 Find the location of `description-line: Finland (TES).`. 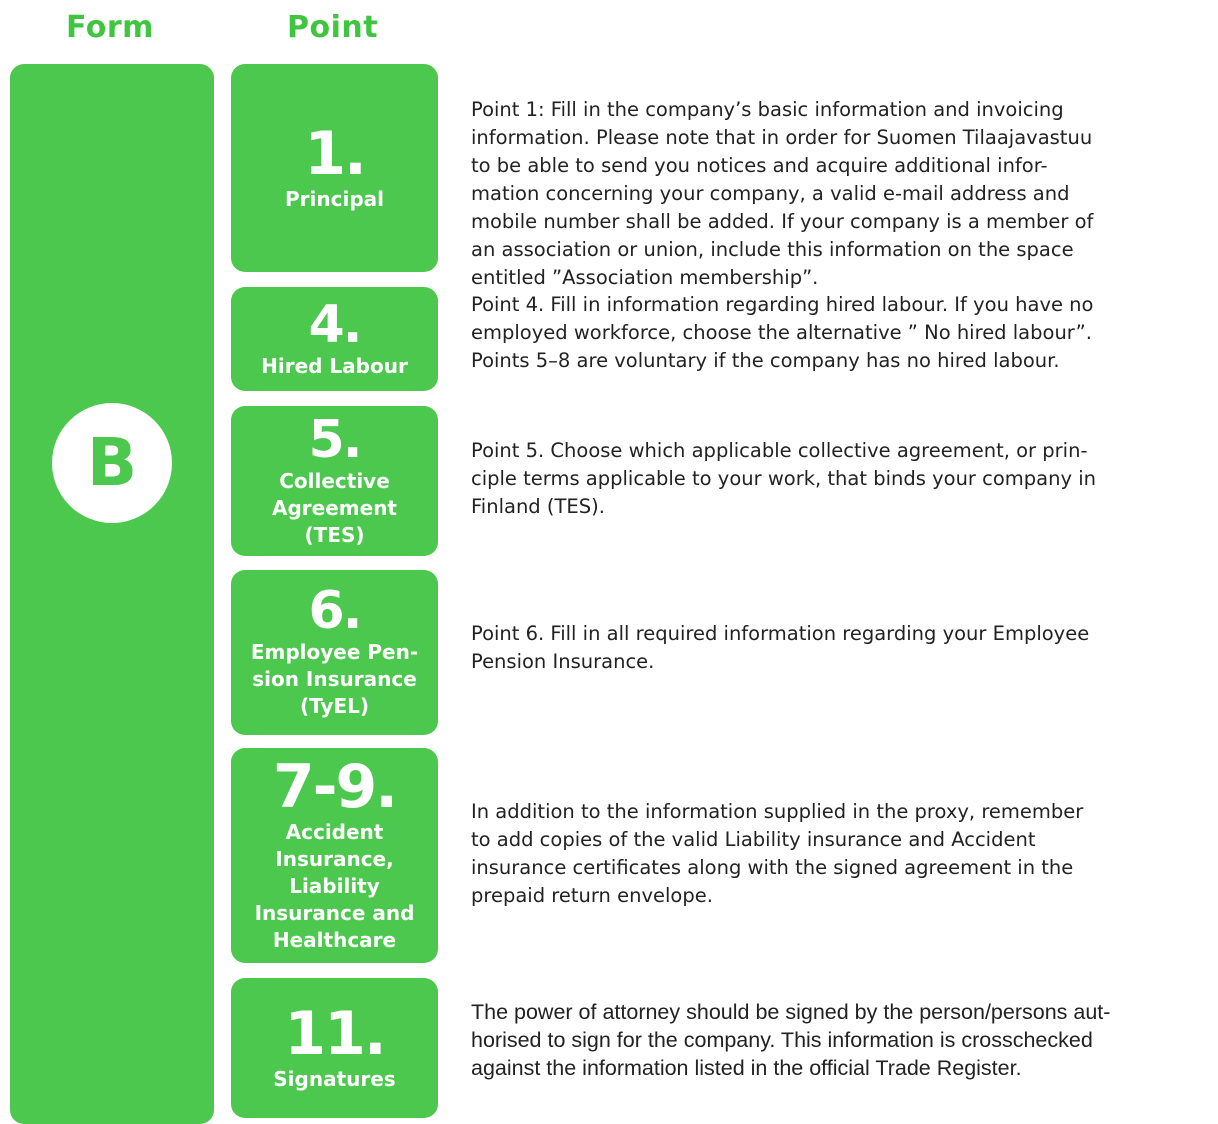

description-line: Finland (TES). is located at coordinates (538, 506).